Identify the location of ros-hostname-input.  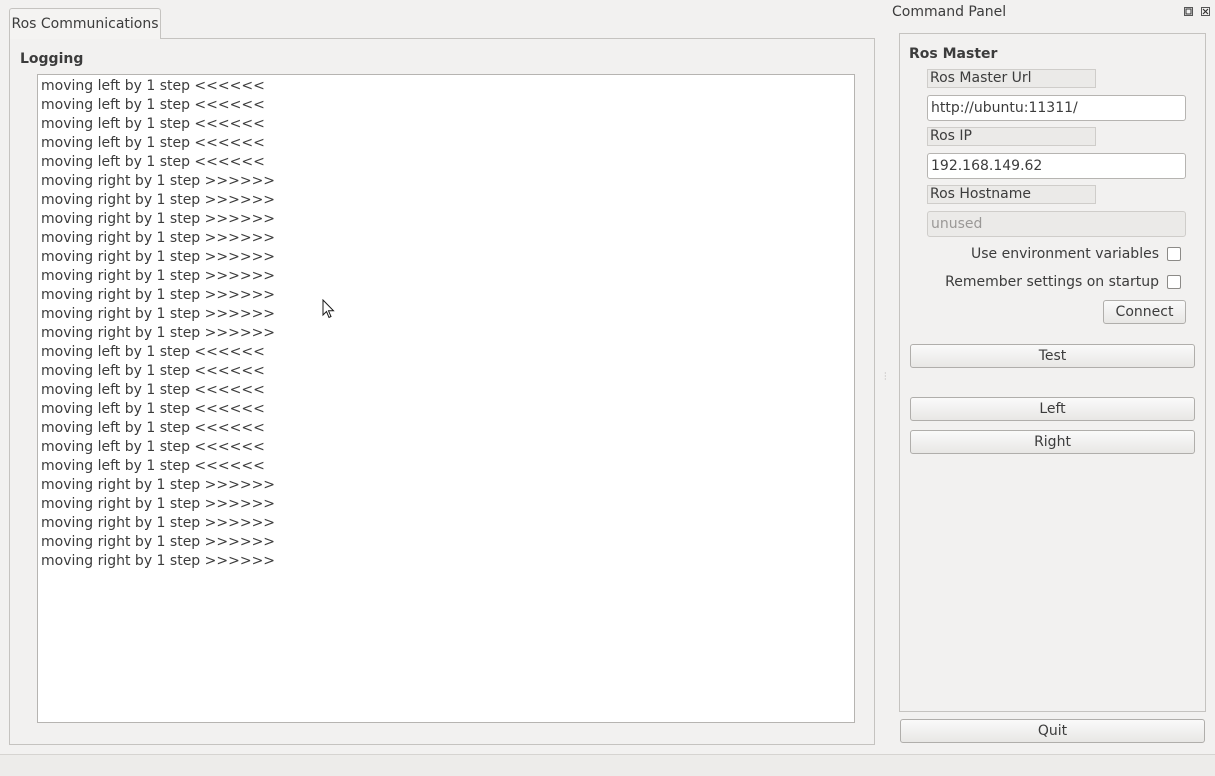
(1056, 224).